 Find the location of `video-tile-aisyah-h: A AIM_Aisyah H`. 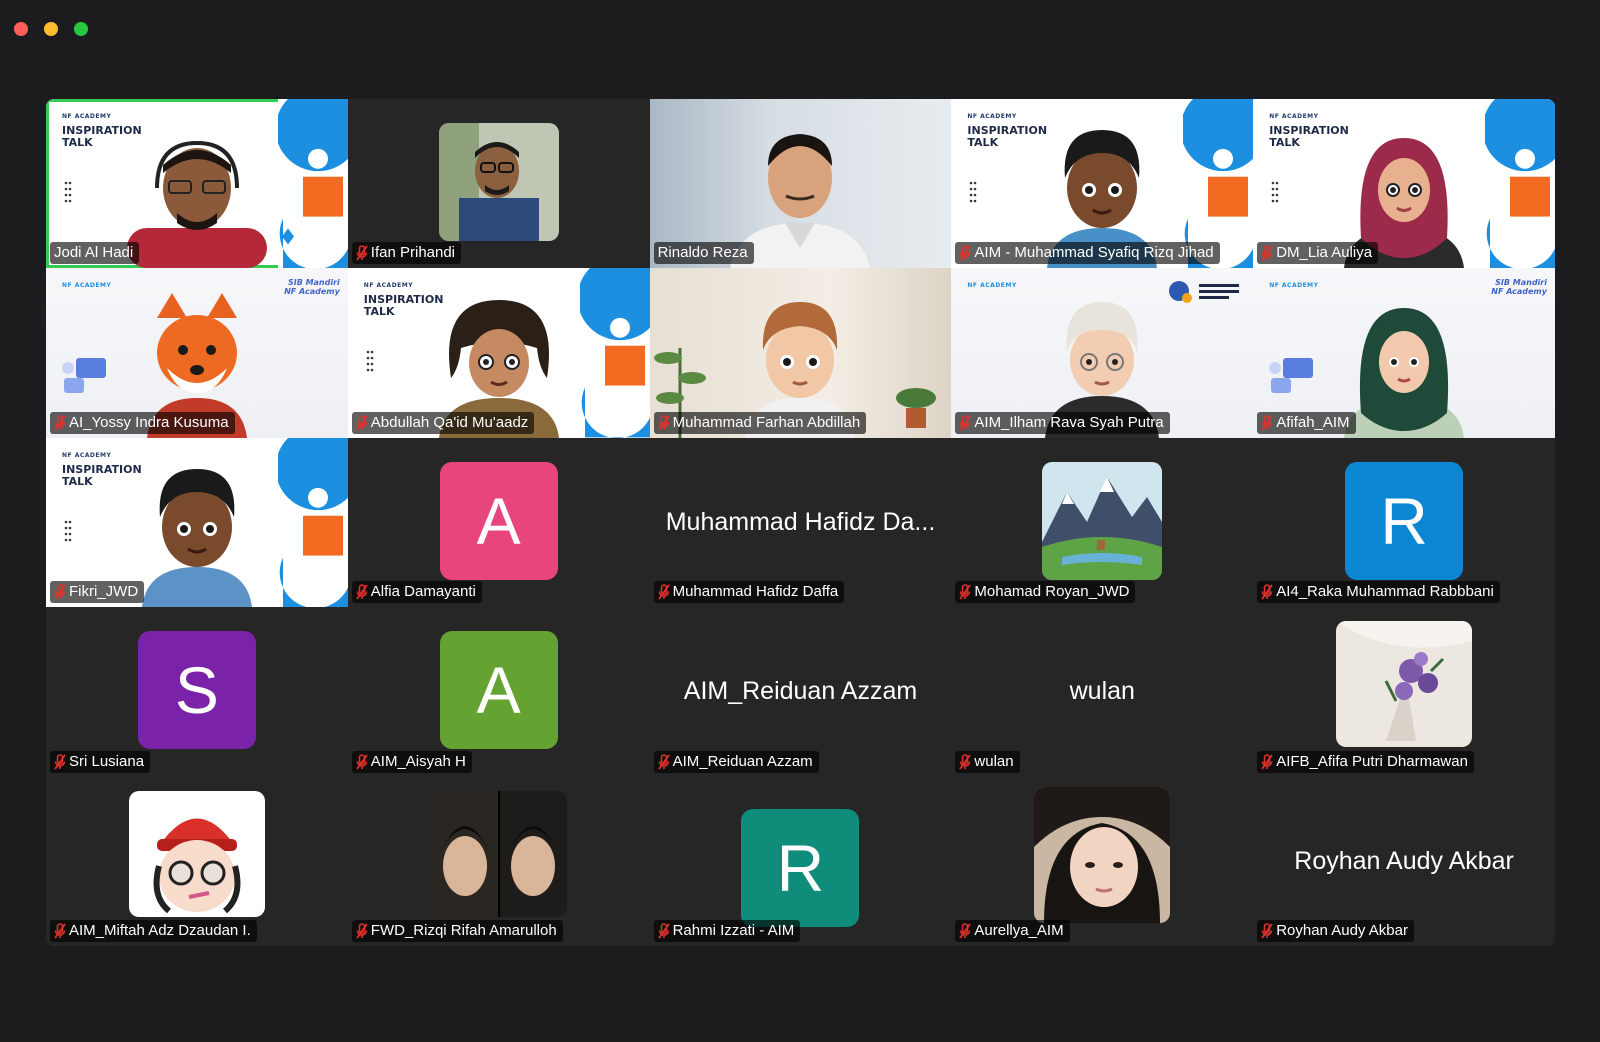

video-tile-aisyah-h: A AIM_Aisyah H is located at coordinates (498, 692).